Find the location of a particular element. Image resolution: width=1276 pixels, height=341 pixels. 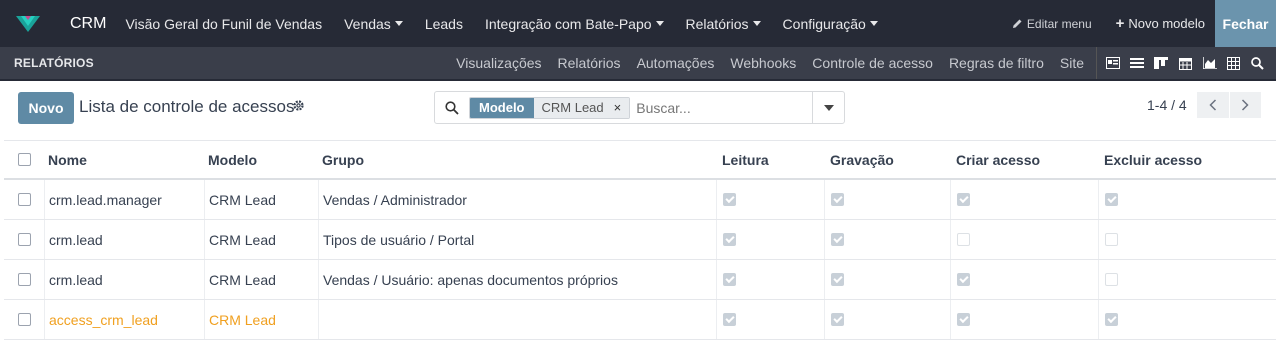

close-button: Fechar is located at coordinates (1245, 23).